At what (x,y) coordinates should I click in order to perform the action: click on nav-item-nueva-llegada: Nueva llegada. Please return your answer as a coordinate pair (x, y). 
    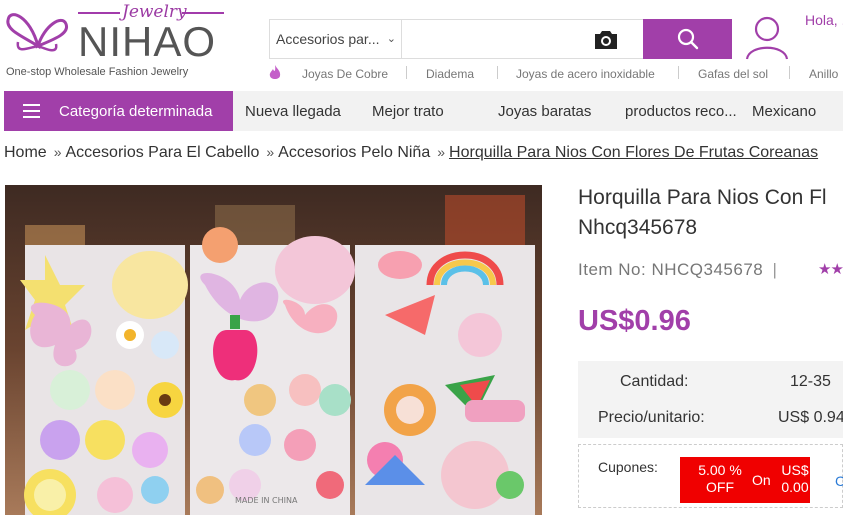
    Looking at the image, I should click on (293, 111).